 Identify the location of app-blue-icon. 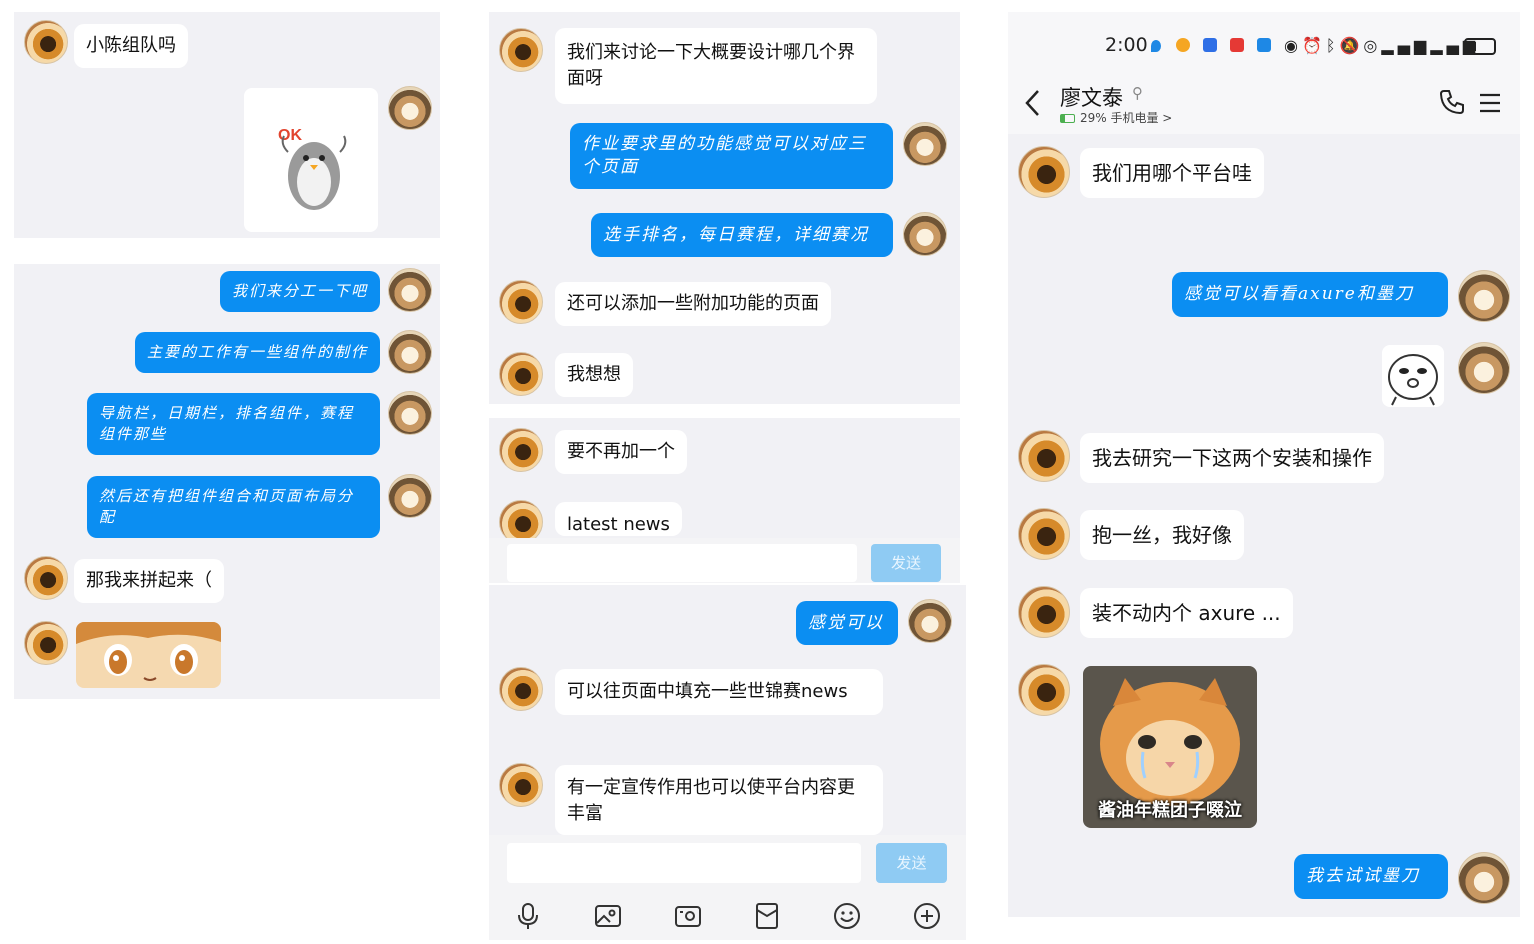
(1210, 45).